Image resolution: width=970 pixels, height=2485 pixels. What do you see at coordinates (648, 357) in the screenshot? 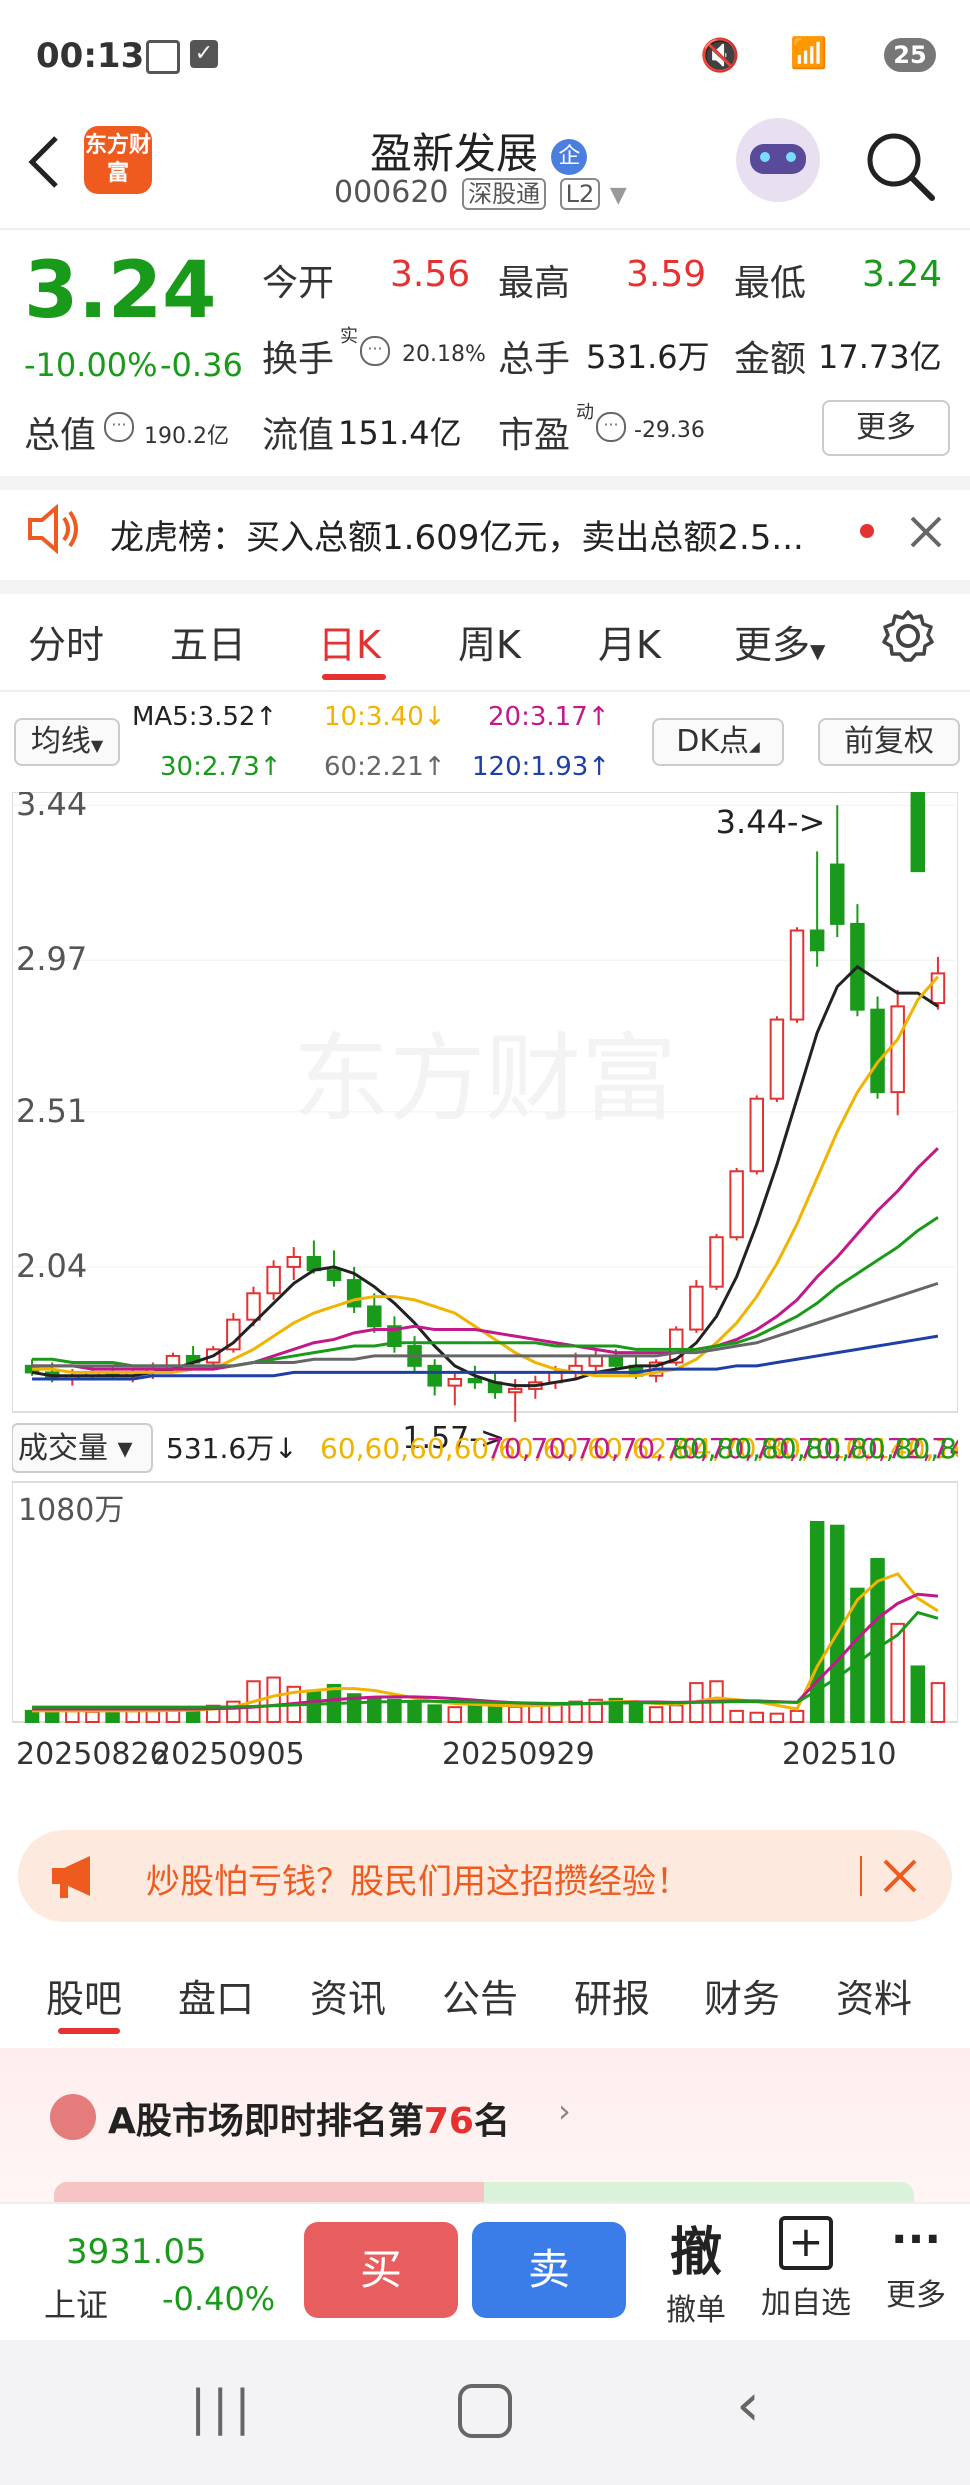
I see `volume-value: 531.6万` at bounding box center [648, 357].